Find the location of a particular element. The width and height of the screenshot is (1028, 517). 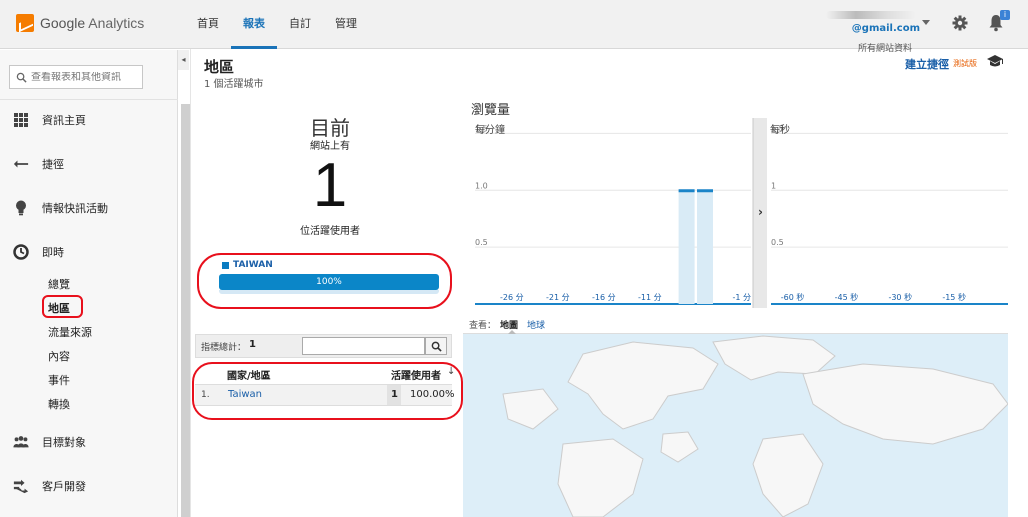

per-second-y-tick-label: 0.5 is located at coordinates (777, 242).